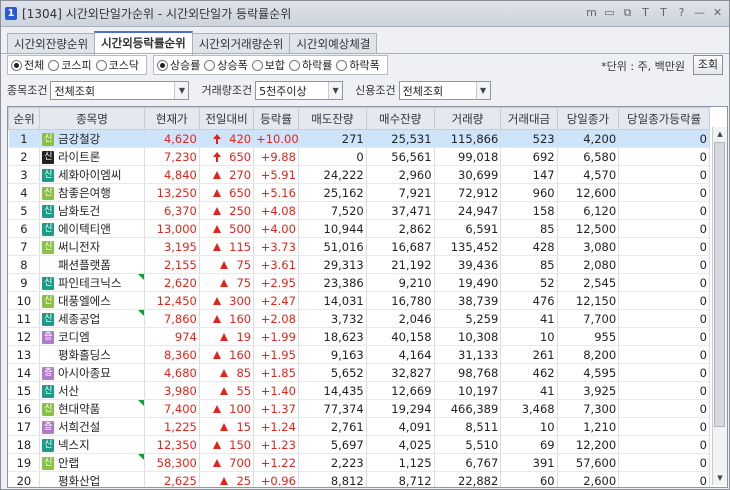 This screenshot has height=490, width=730. I want to click on name-cell: 신 에이텍티앤, so click(92, 228).